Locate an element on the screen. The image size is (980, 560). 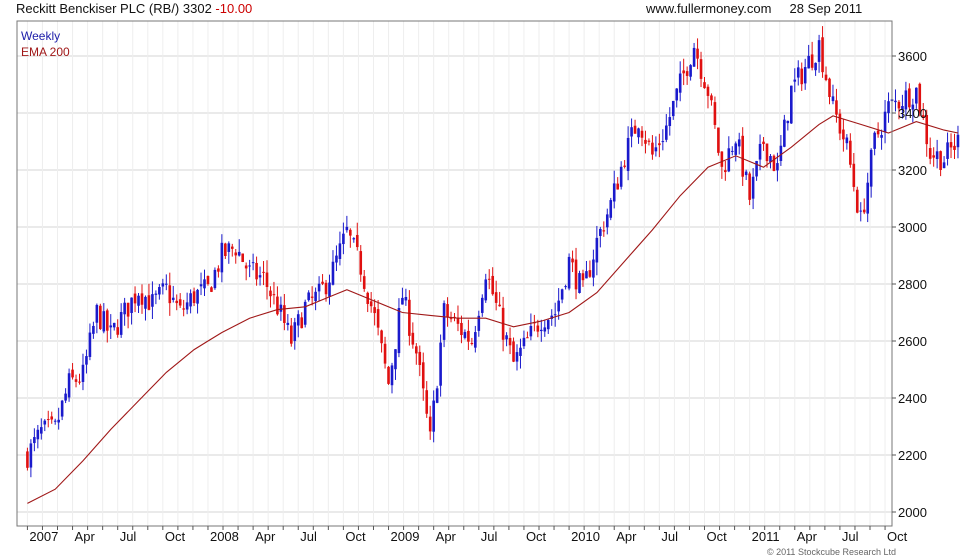
y-tick-label: 3000 is located at coordinates (912, 227).